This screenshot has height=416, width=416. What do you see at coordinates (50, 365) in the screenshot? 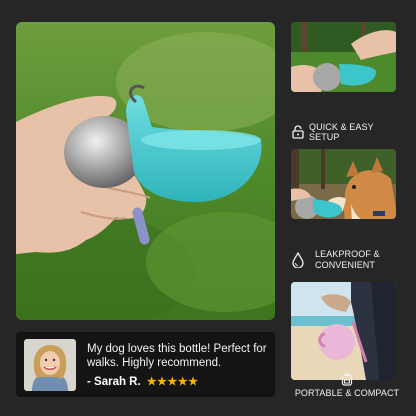
I see `reviewer-avatar` at bounding box center [50, 365].